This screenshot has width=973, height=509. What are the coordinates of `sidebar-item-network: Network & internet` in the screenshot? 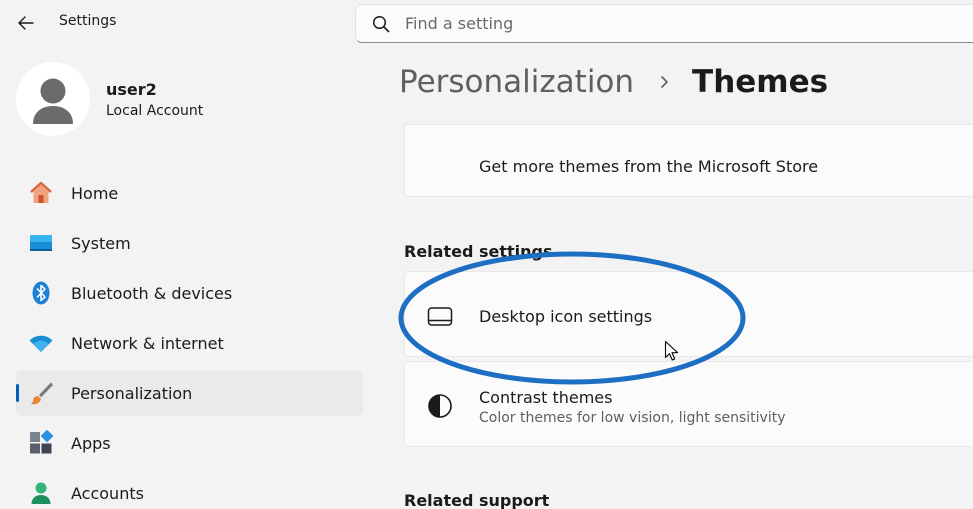 It's located at (189, 343).